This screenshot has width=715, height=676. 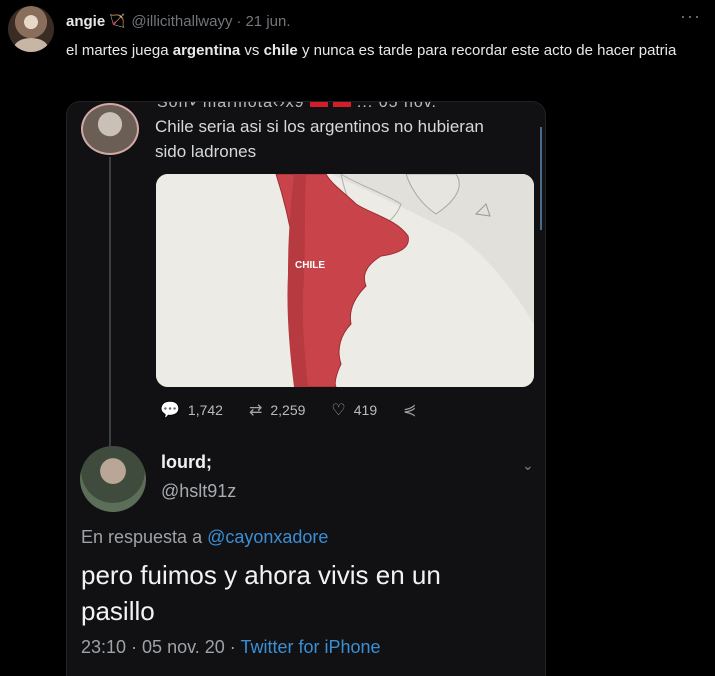 I want to click on in-reply-to: En respuesta a @cayonxadore, so click(x=204, y=537).